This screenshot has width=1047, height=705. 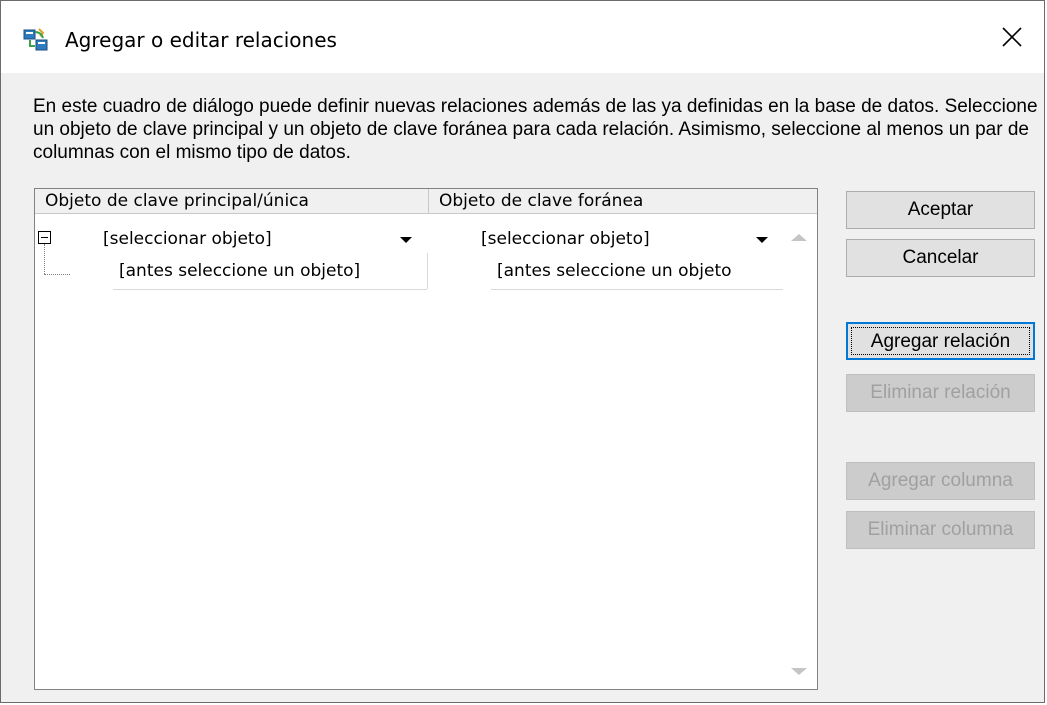 What do you see at coordinates (201, 40) in the screenshot?
I see `dialog-title: Agregar o editar relaciones` at bounding box center [201, 40].